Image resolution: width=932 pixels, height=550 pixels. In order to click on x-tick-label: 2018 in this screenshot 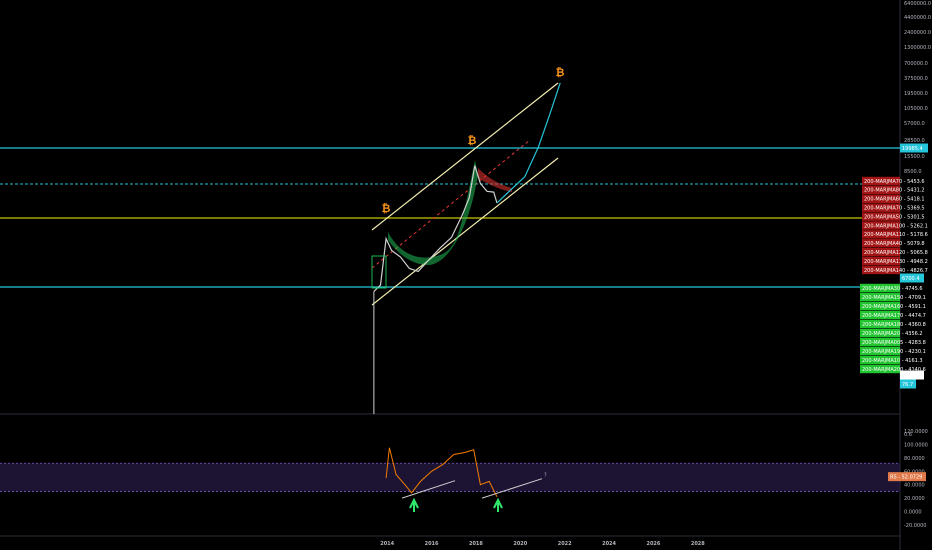, I will do `click(476, 544)`.